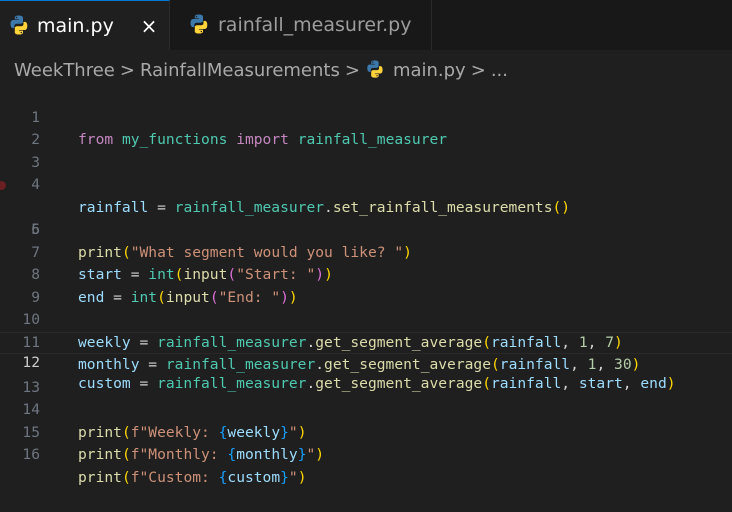 This screenshot has height=512, width=732. What do you see at coordinates (232, 454) in the screenshot?
I see `code-token: {` at bounding box center [232, 454].